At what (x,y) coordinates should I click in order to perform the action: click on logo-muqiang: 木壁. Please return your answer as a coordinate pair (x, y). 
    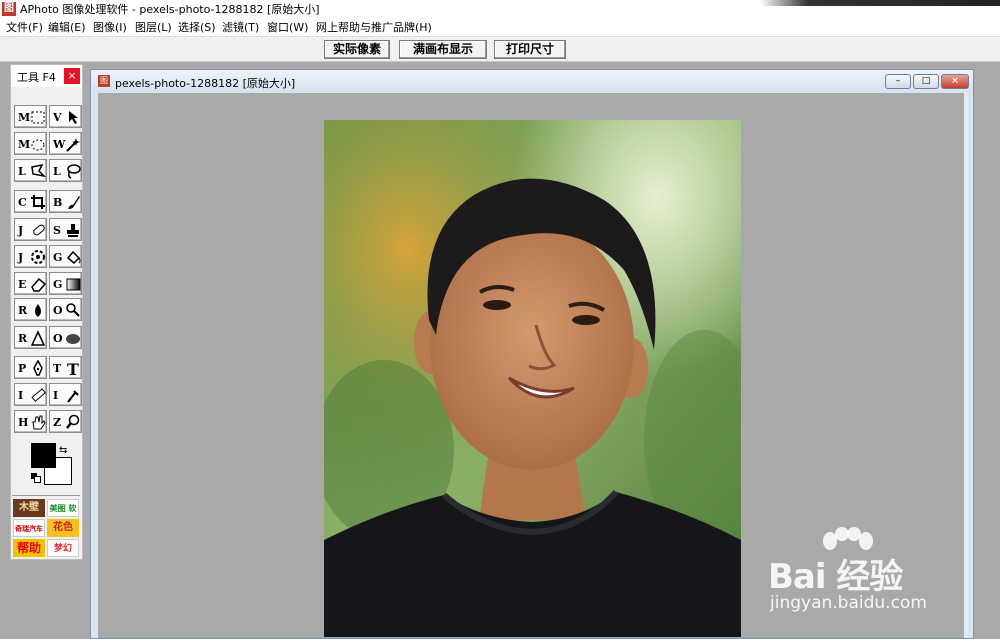
    Looking at the image, I should click on (29, 508).